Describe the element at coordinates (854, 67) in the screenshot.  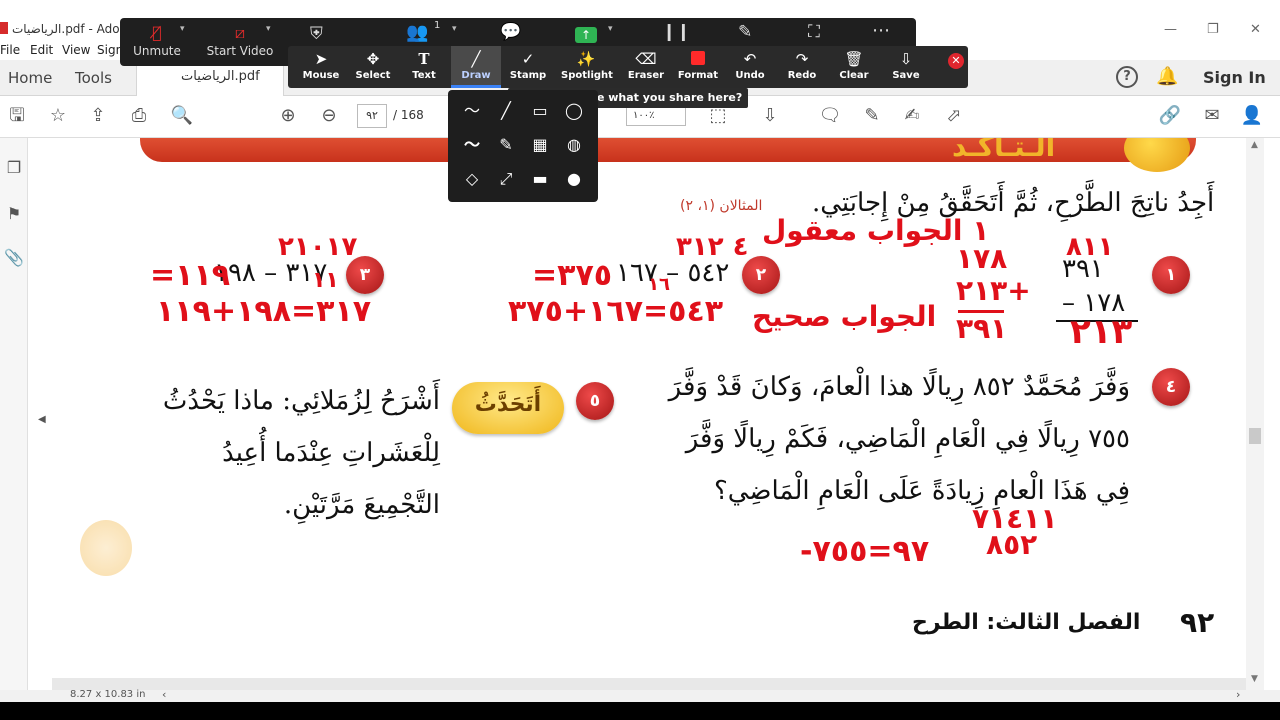
I see `tool-clear: 🗑 Clear` at that location.